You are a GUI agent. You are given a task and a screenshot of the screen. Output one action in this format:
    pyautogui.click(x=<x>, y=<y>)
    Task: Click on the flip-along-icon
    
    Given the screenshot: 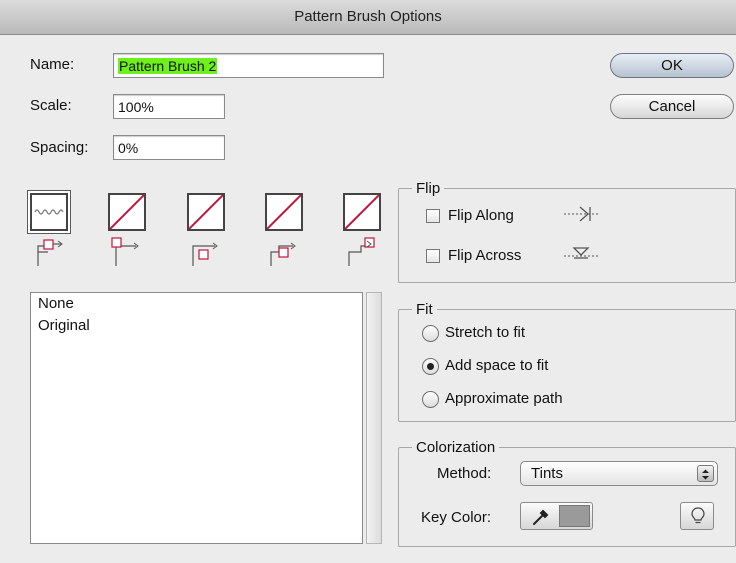 What is the action you would take?
    pyautogui.click(x=581, y=214)
    